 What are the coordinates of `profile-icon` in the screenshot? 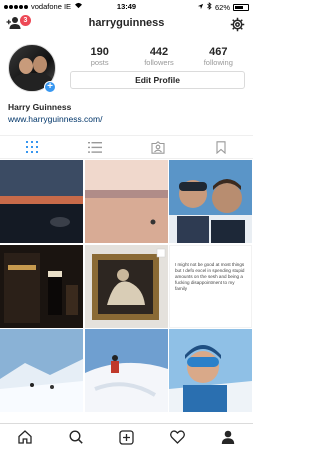 It's located at (227, 437).